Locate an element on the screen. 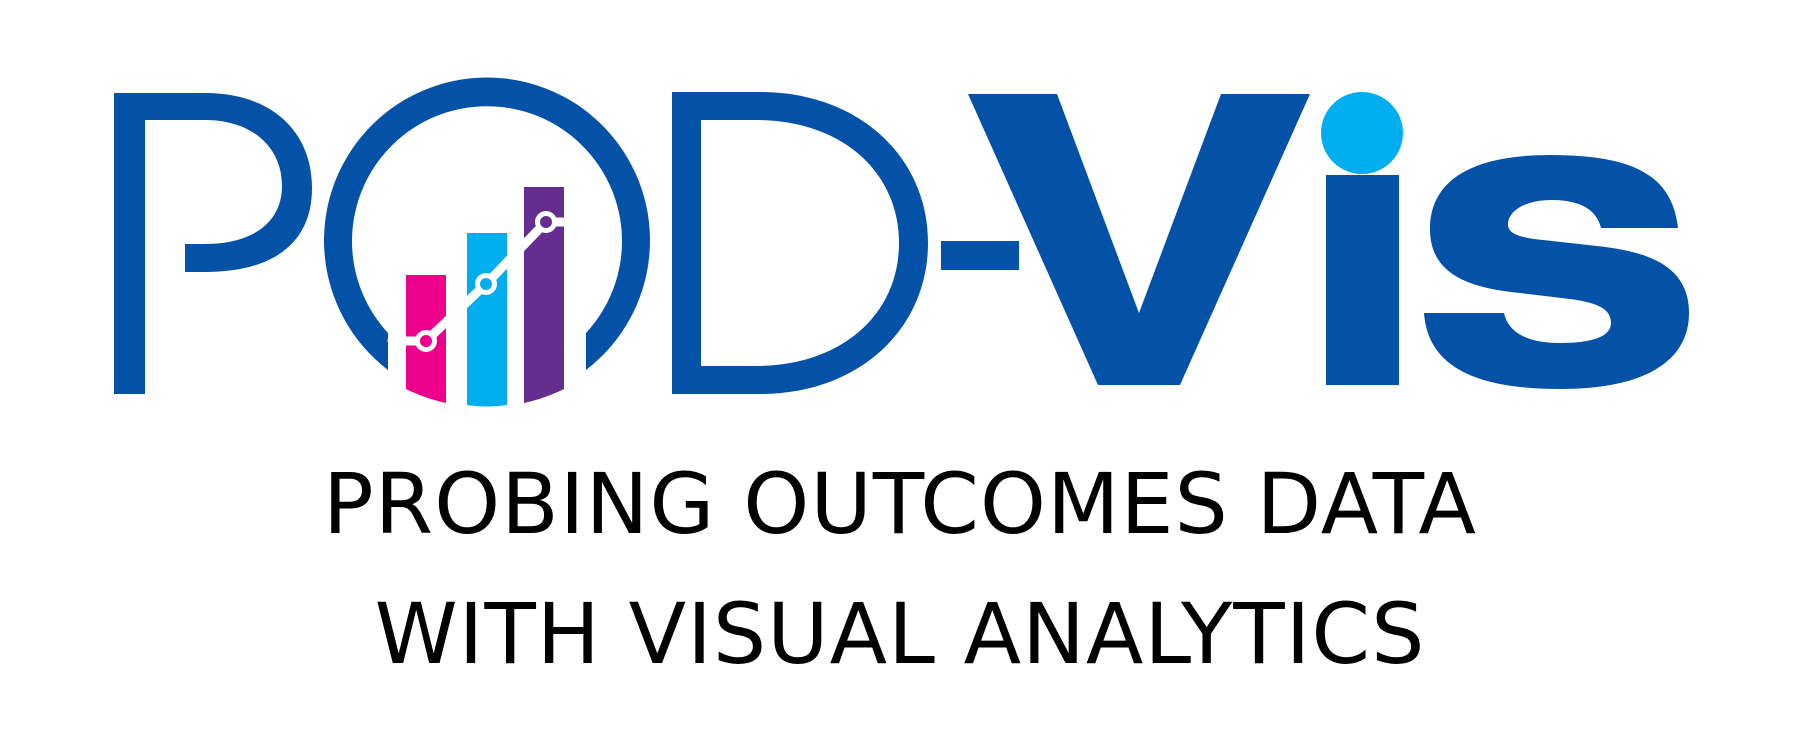 The image size is (1800, 750). tagline-line-2: WITH VISUAL ANALYTICS is located at coordinates (900, 634).